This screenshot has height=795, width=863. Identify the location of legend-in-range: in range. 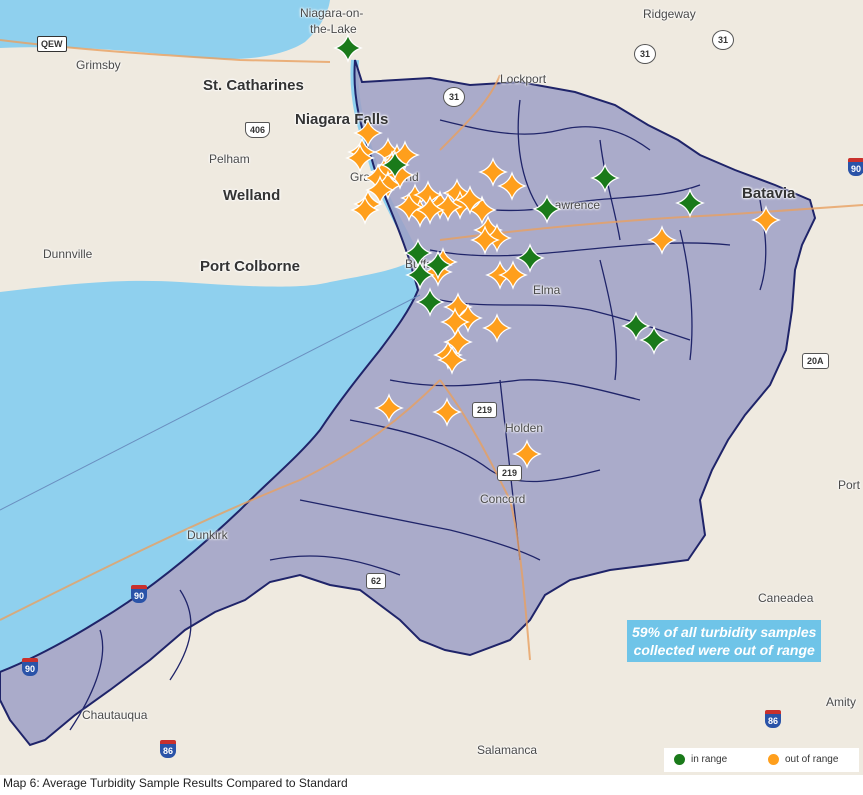
(700, 759).